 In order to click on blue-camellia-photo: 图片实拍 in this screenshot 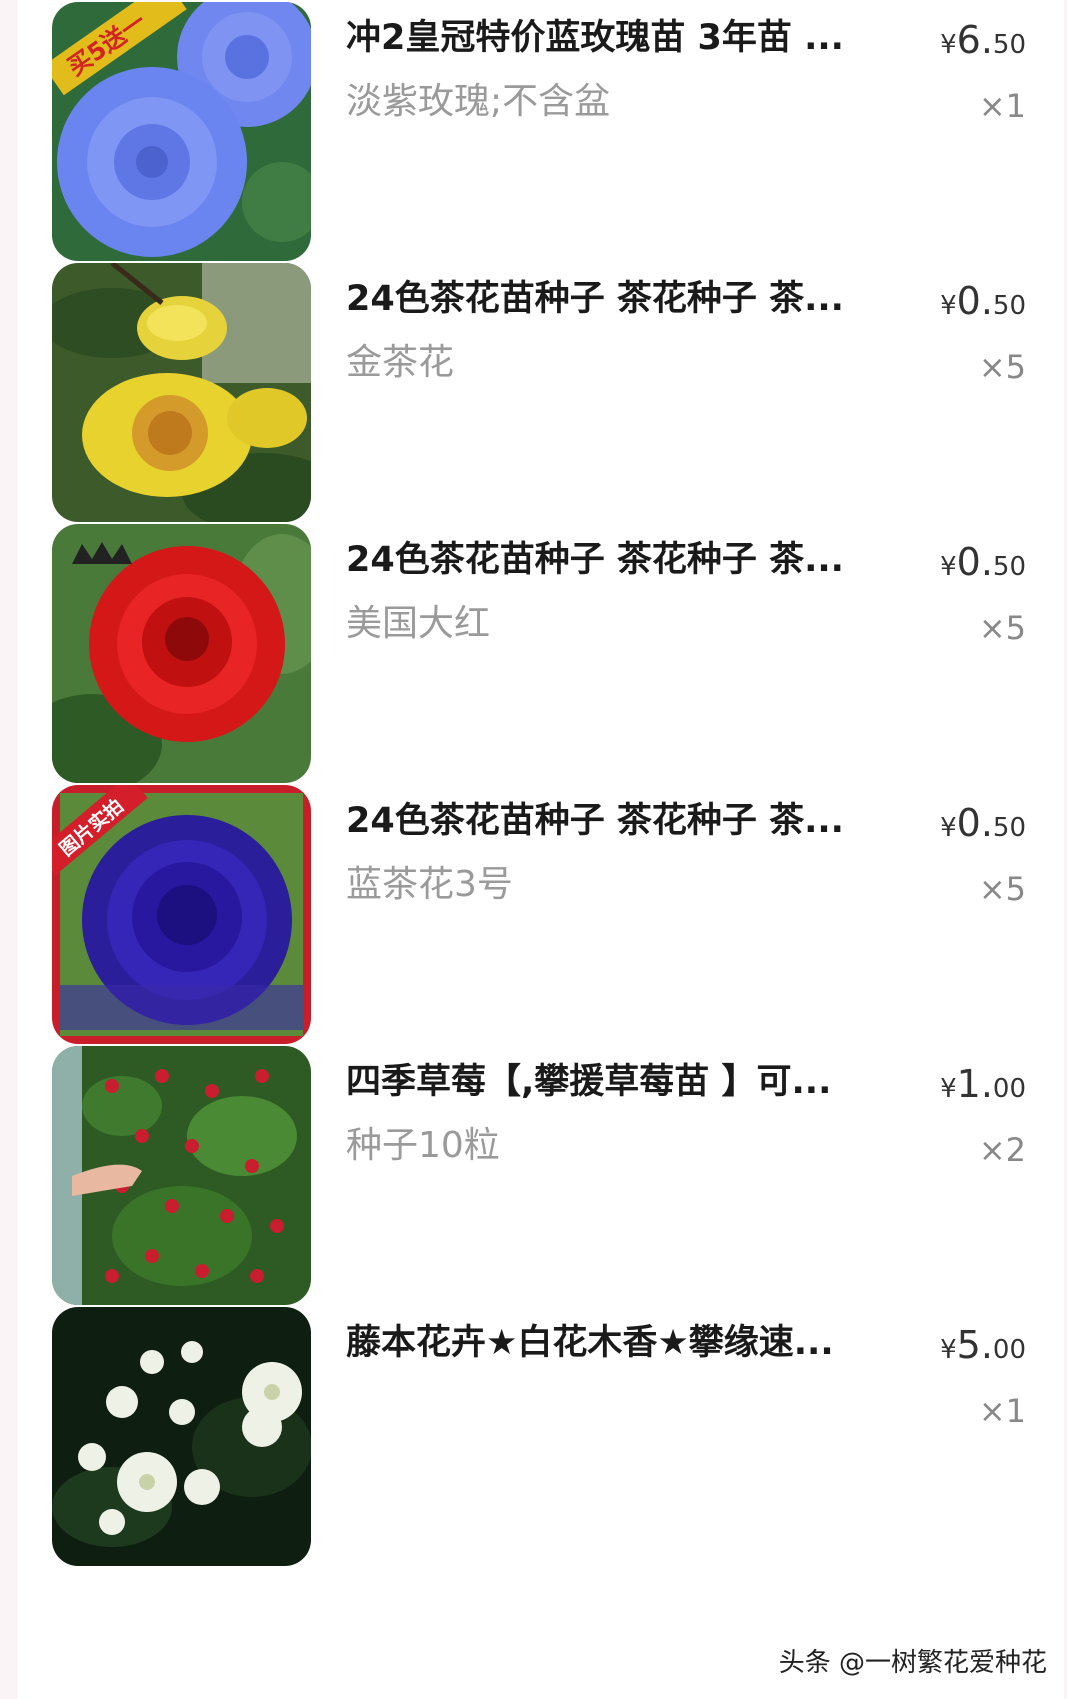, I will do `click(181, 914)`.